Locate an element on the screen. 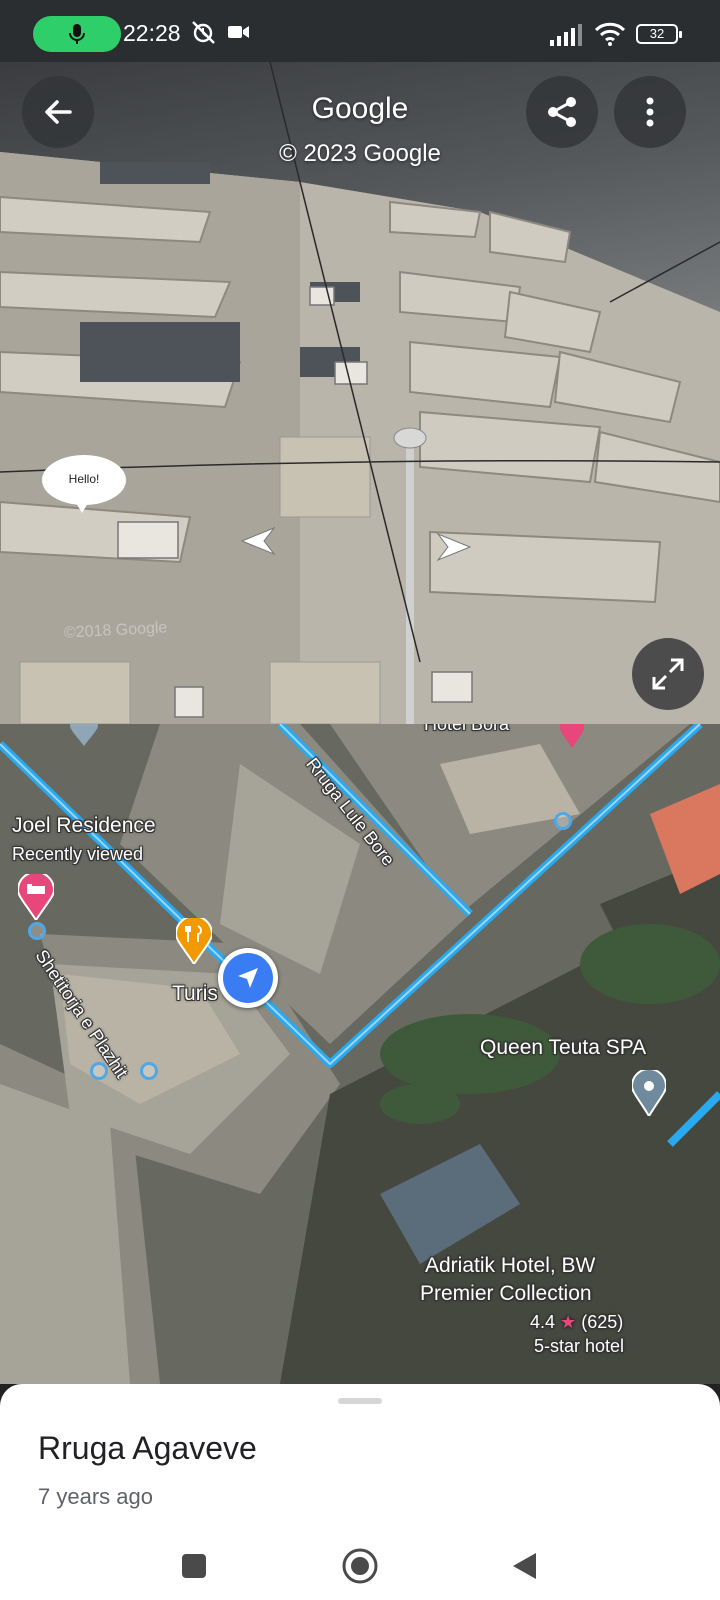  recents-button is located at coordinates (194, 1566).